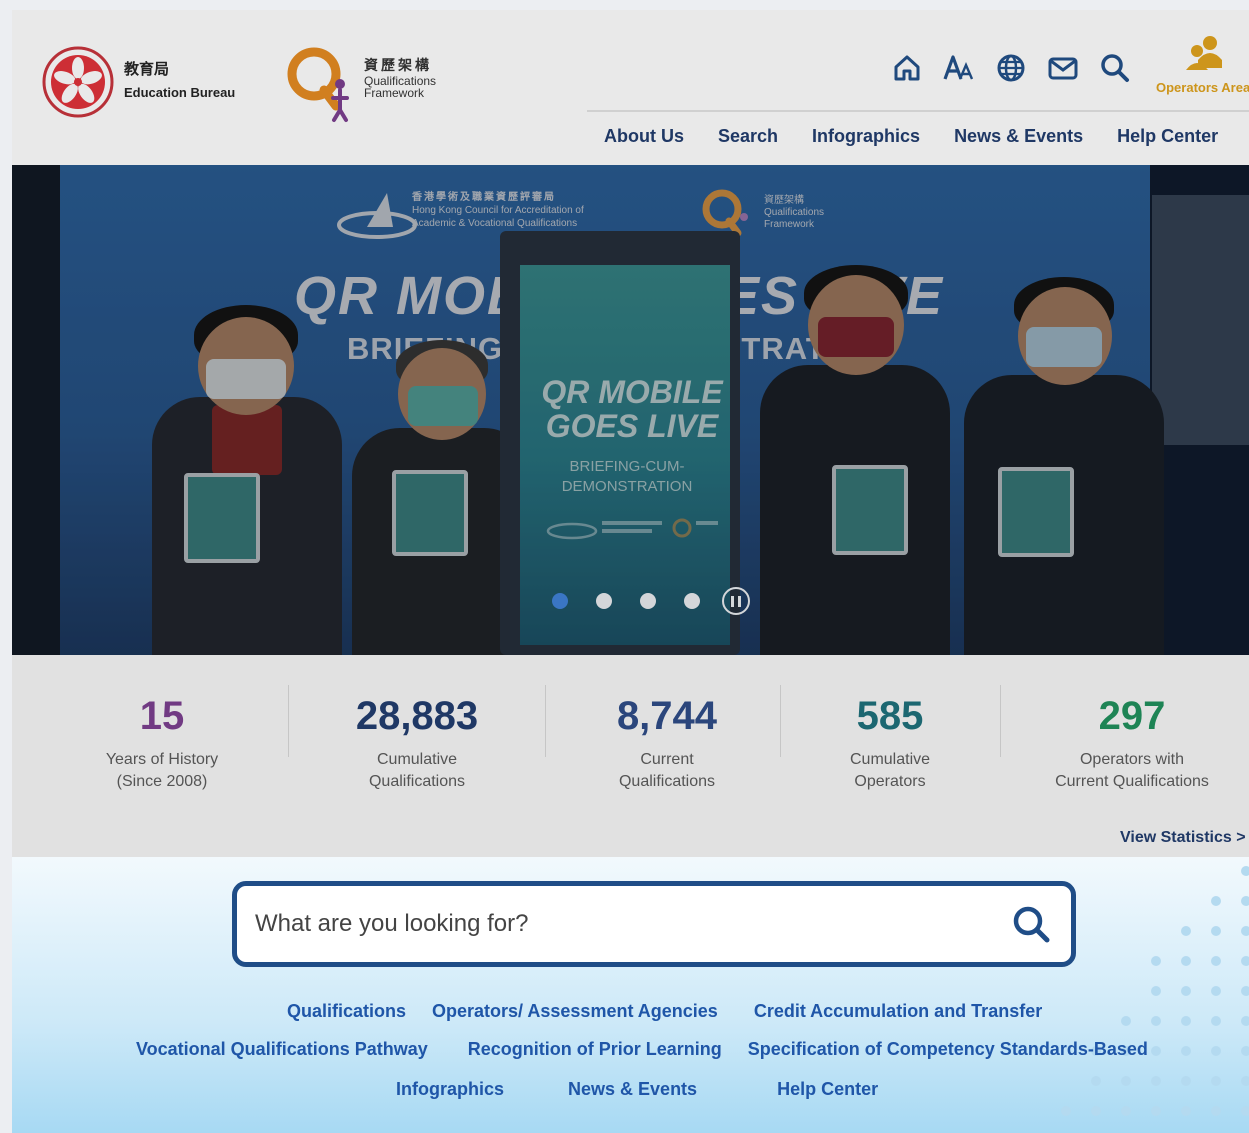 The width and height of the screenshot is (1249, 1133). What do you see at coordinates (1183, 838) in the screenshot?
I see `view-statistics-link: View Statistics >` at bounding box center [1183, 838].